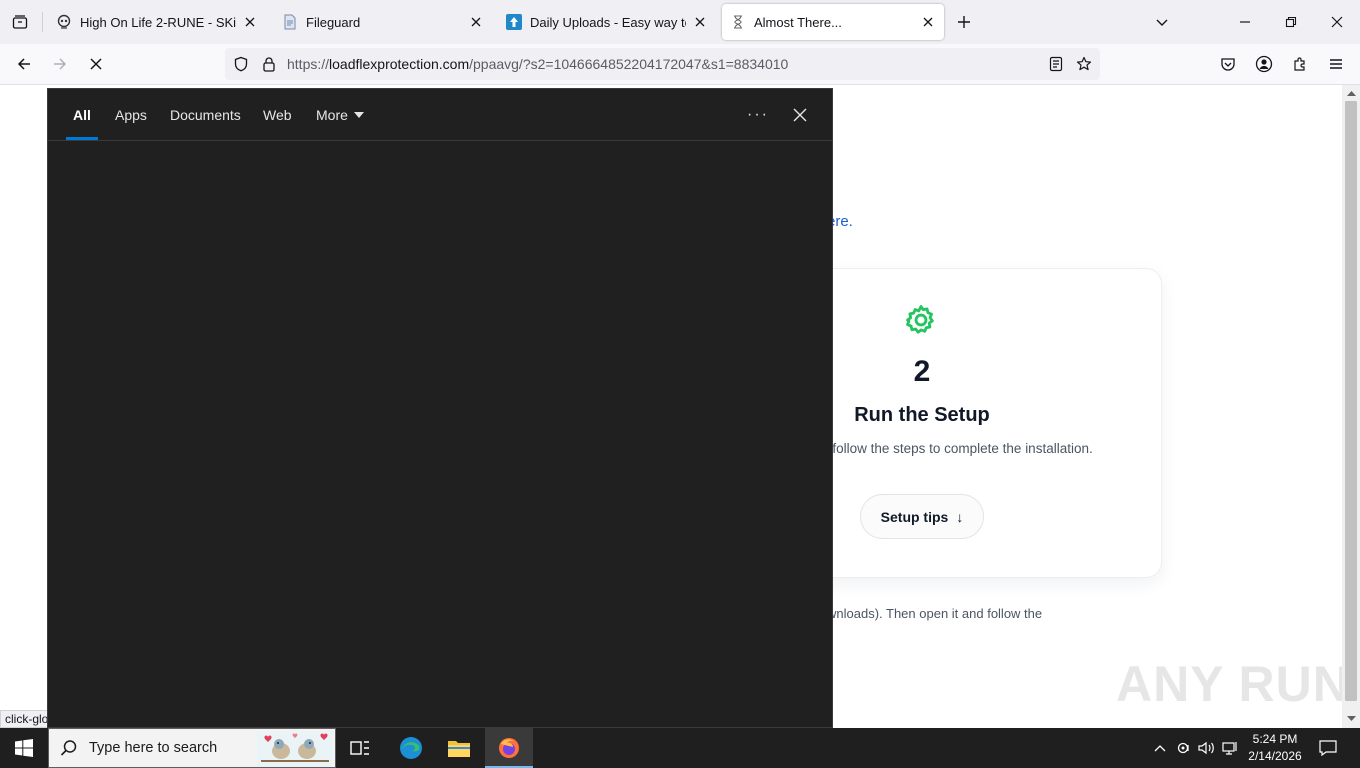 The width and height of the screenshot is (1360, 768). I want to click on account-icon, so click(1264, 64).